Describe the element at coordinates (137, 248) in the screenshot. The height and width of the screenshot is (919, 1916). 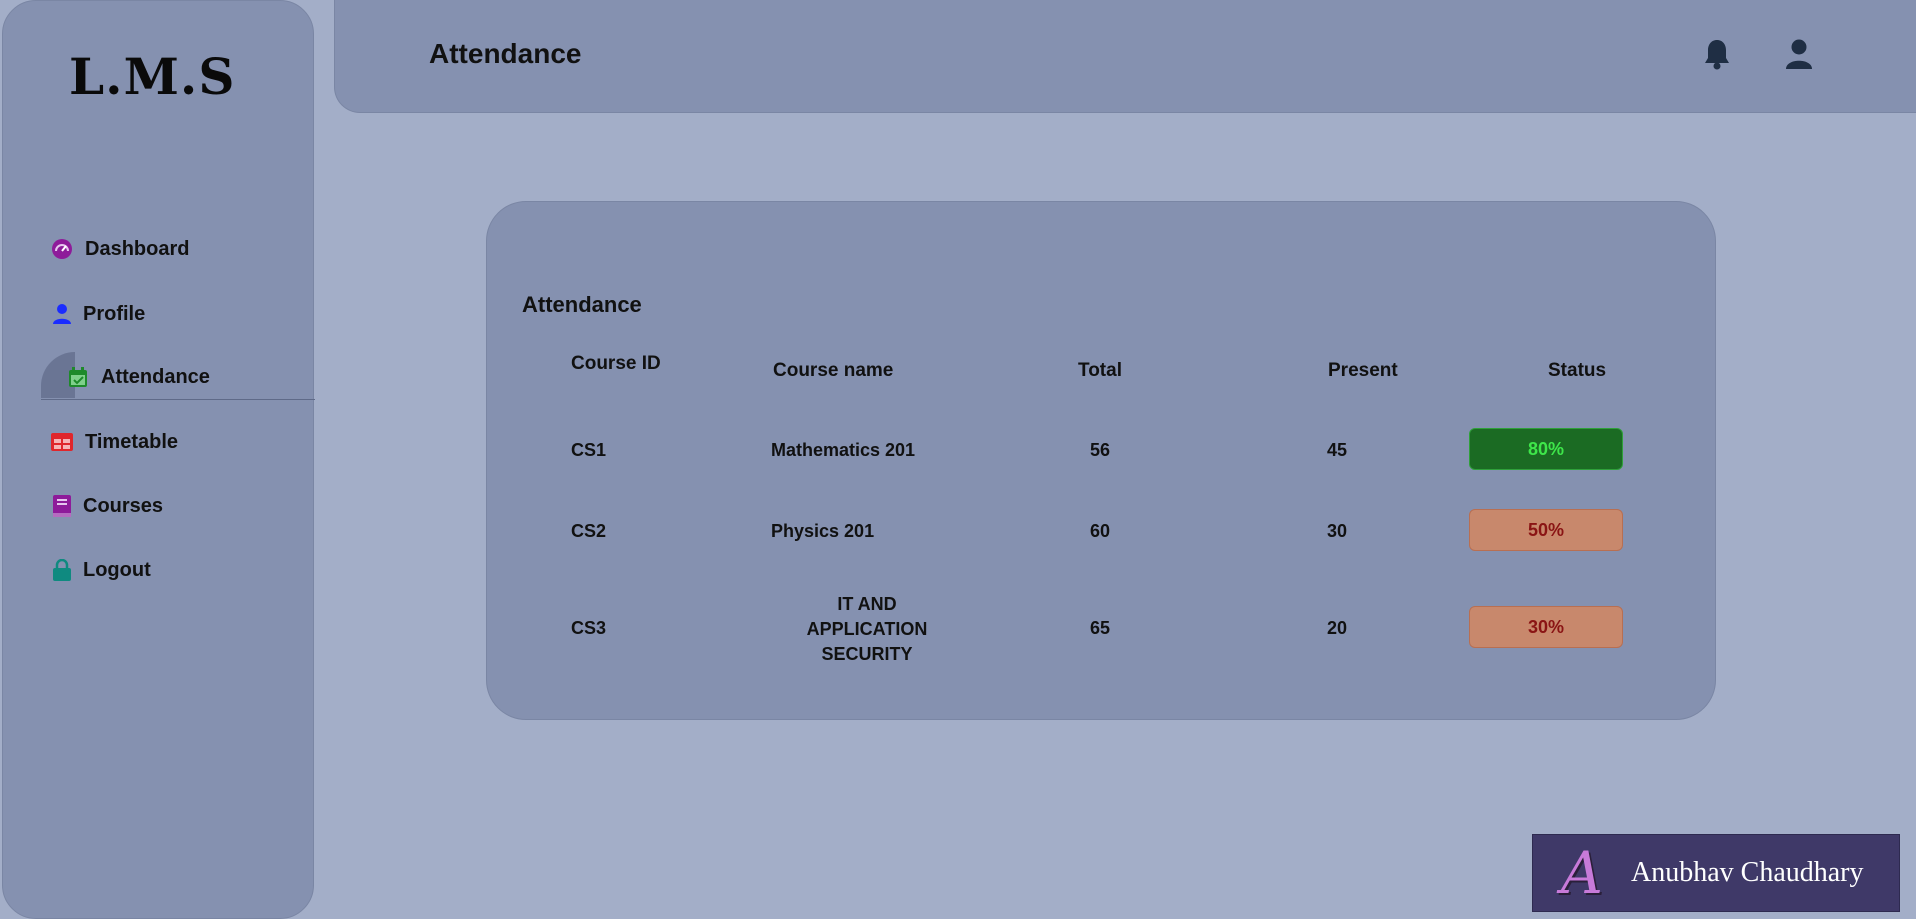
I see `sidebar-item-label: Dashboard` at that location.